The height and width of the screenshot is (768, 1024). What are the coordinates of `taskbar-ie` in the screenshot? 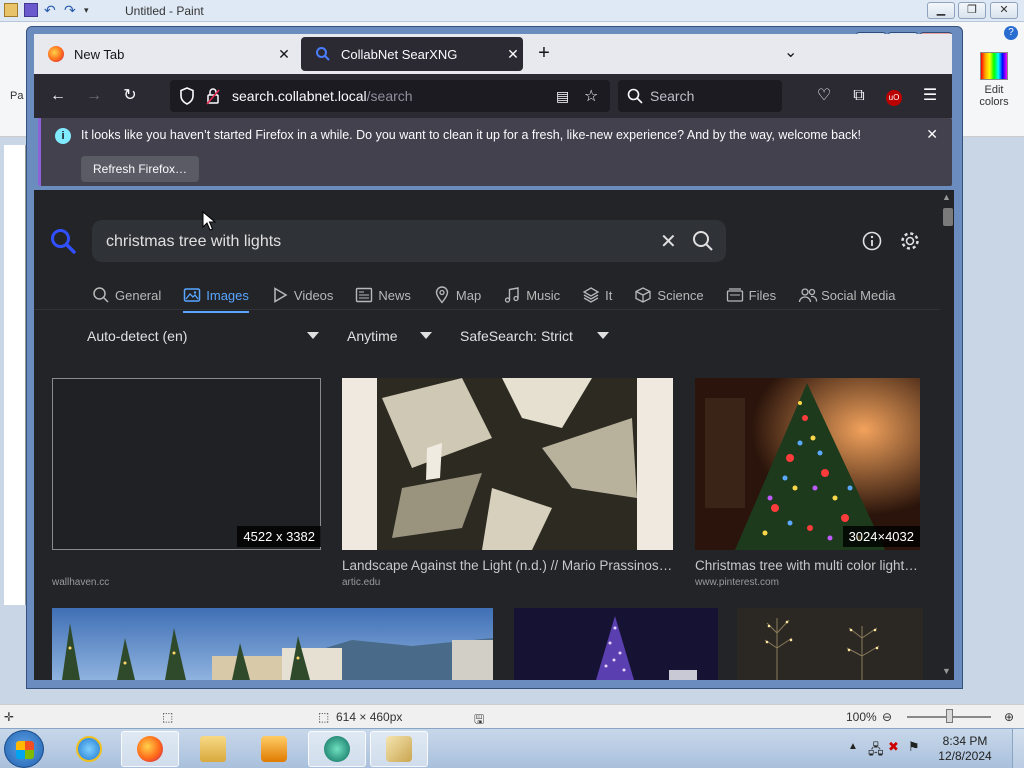 It's located at (89, 749).